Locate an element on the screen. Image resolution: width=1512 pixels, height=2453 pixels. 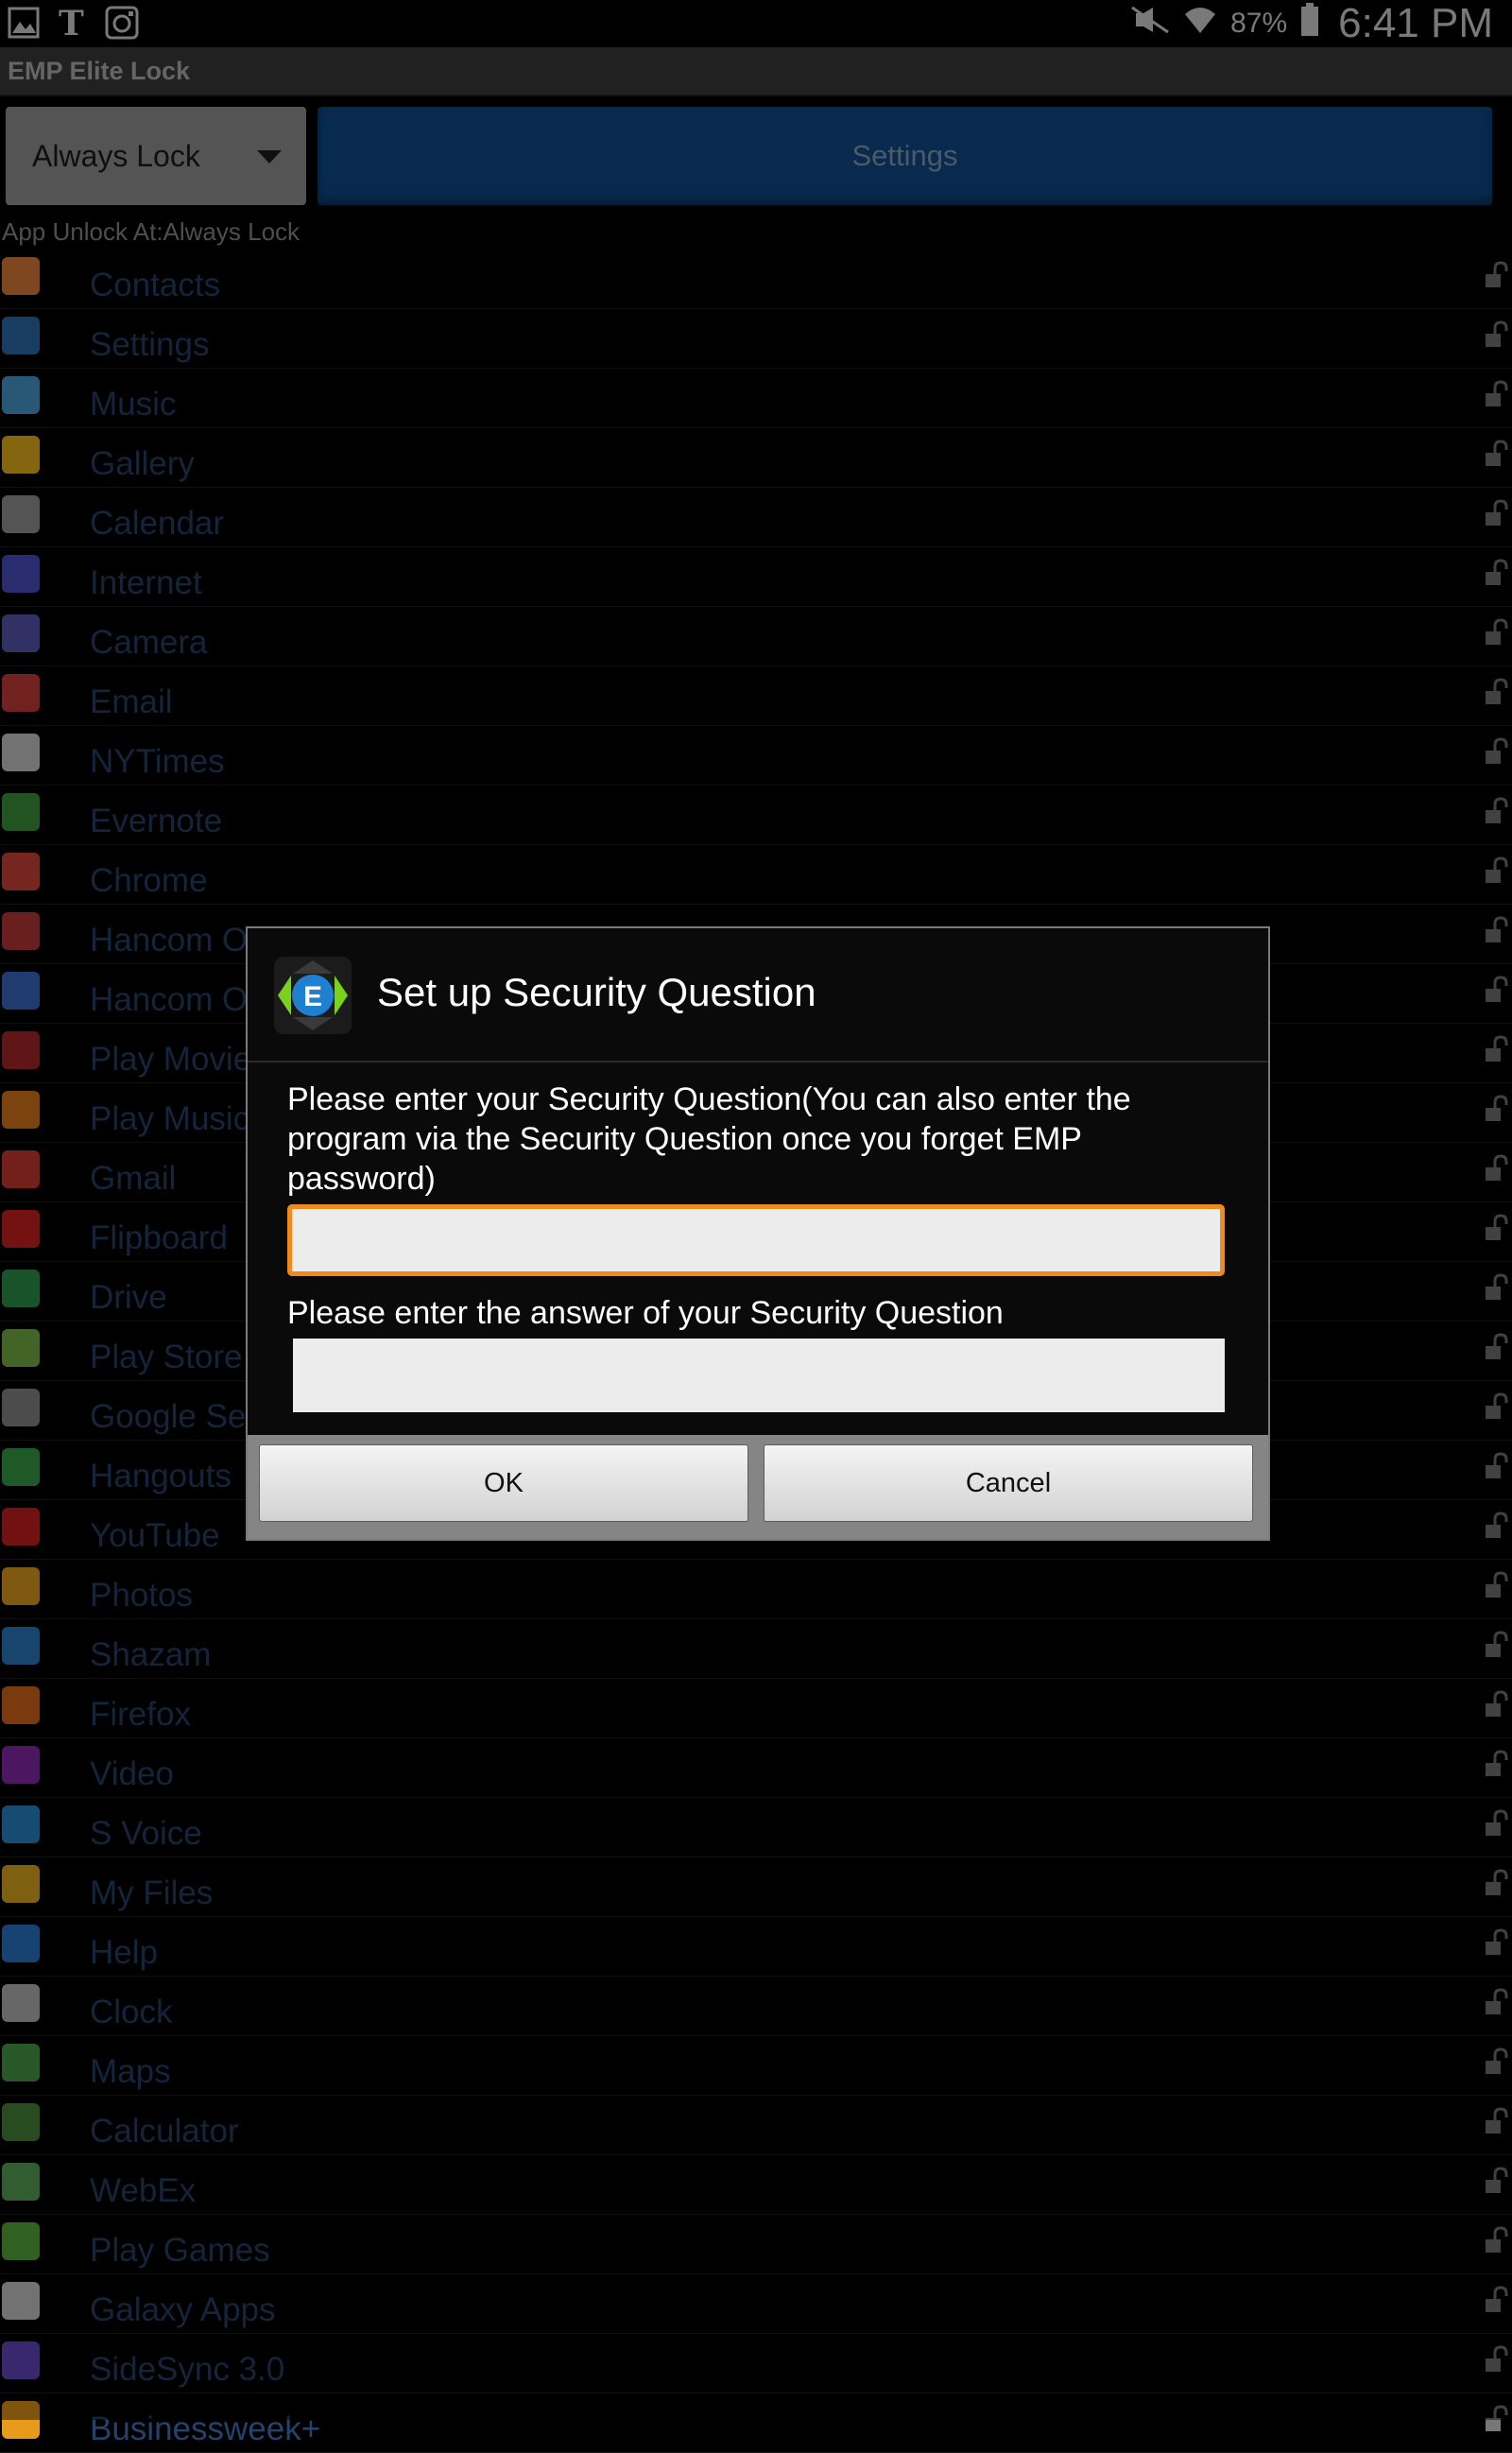
security-answer-input is located at coordinates (759, 1375).